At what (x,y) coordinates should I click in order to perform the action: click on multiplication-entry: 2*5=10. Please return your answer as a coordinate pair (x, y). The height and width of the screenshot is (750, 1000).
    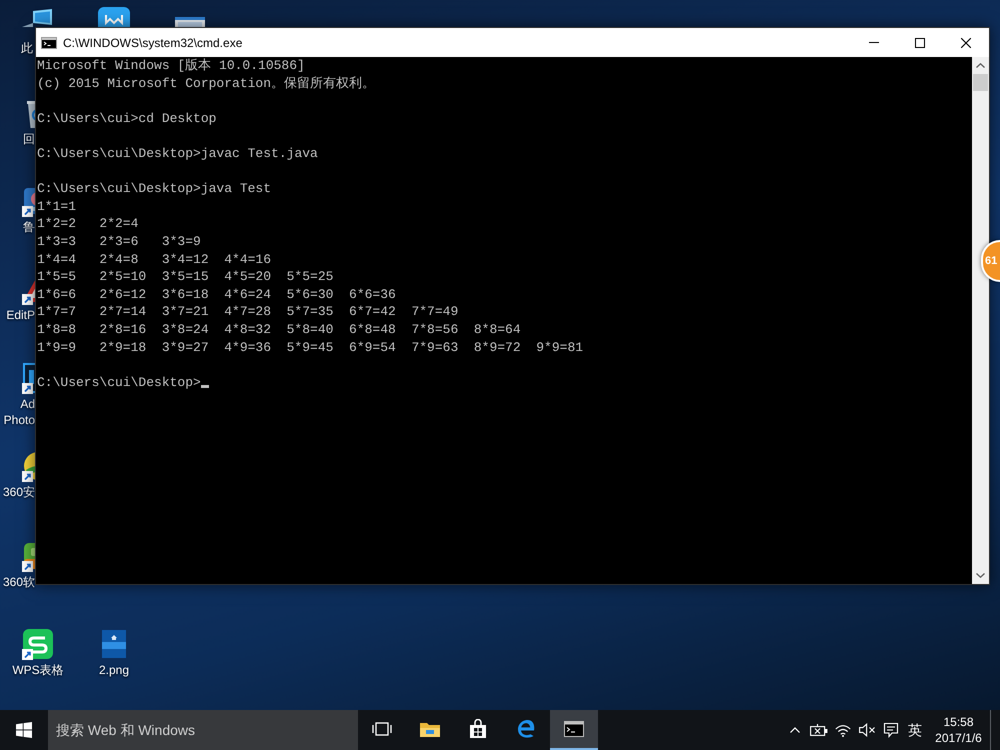
    Looking at the image, I should click on (122, 276).